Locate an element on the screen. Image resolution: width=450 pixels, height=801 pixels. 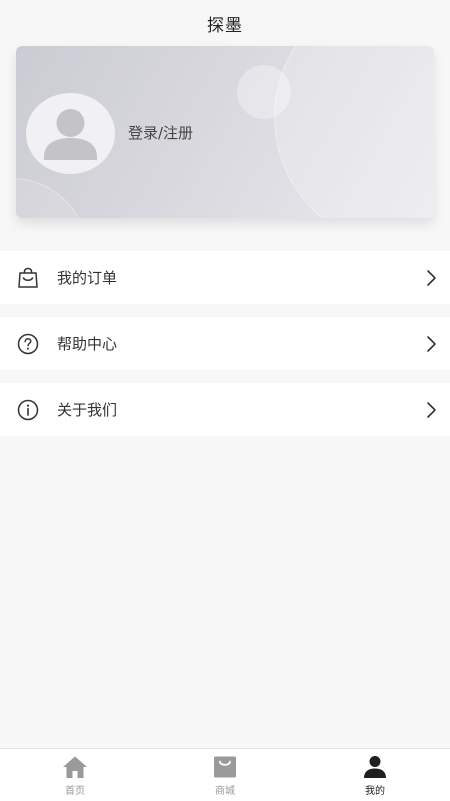
menu-item-about: 关于我们 is located at coordinates (225, 409).